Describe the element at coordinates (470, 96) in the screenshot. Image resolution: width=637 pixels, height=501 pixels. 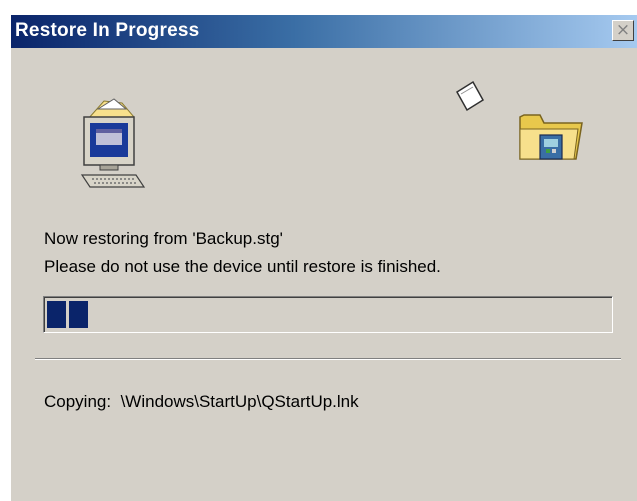
I see `flying-paper-icon` at that location.